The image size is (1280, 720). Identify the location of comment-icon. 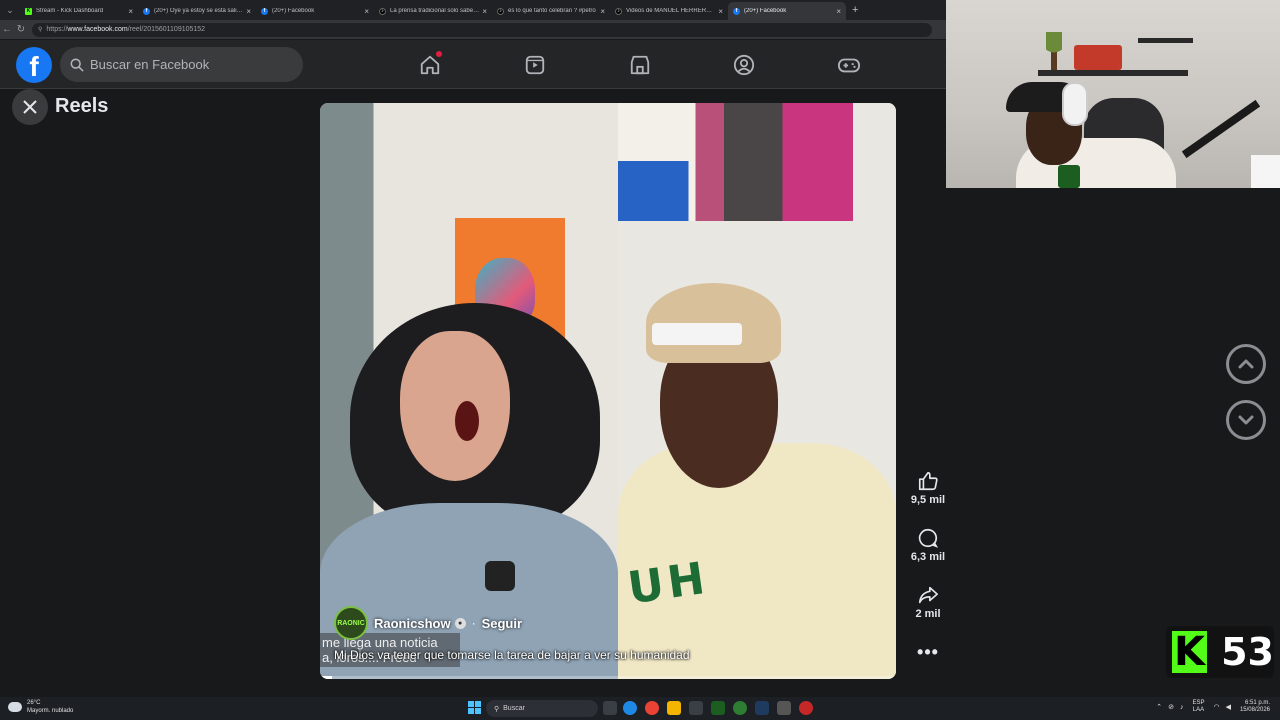
(928, 538).